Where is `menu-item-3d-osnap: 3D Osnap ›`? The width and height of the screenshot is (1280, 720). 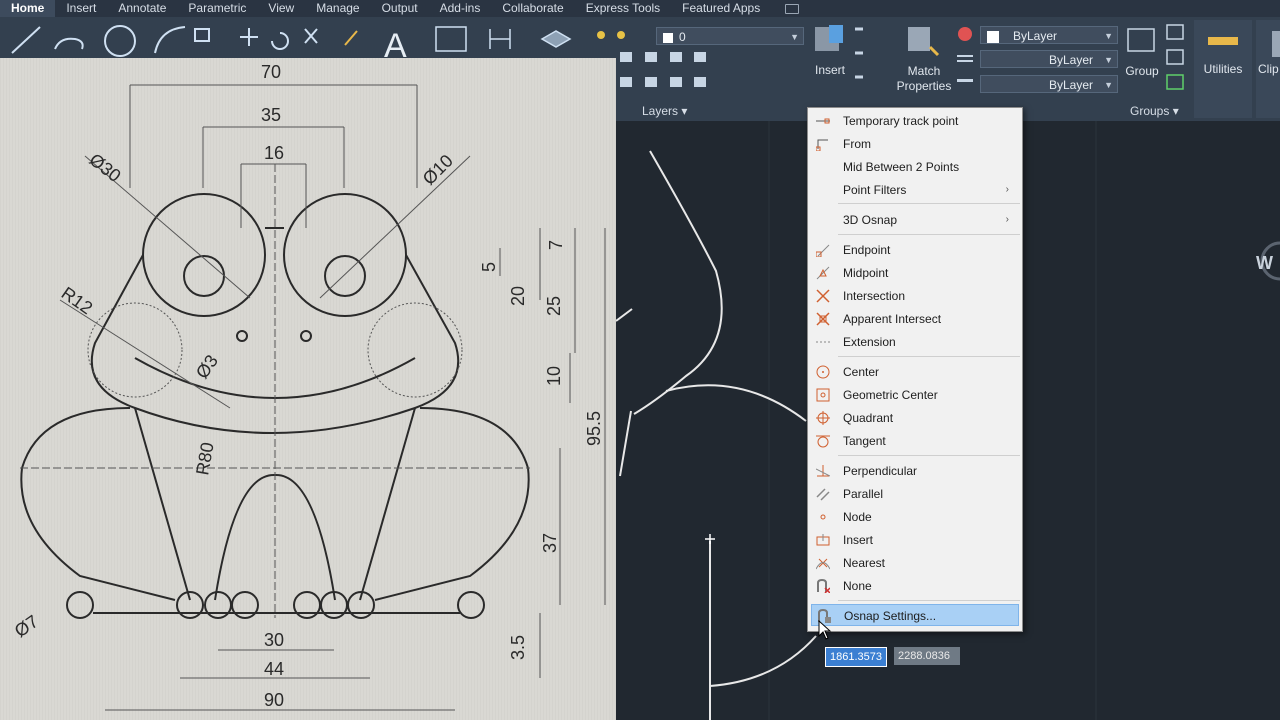 menu-item-3d-osnap: 3D Osnap › is located at coordinates (914, 220).